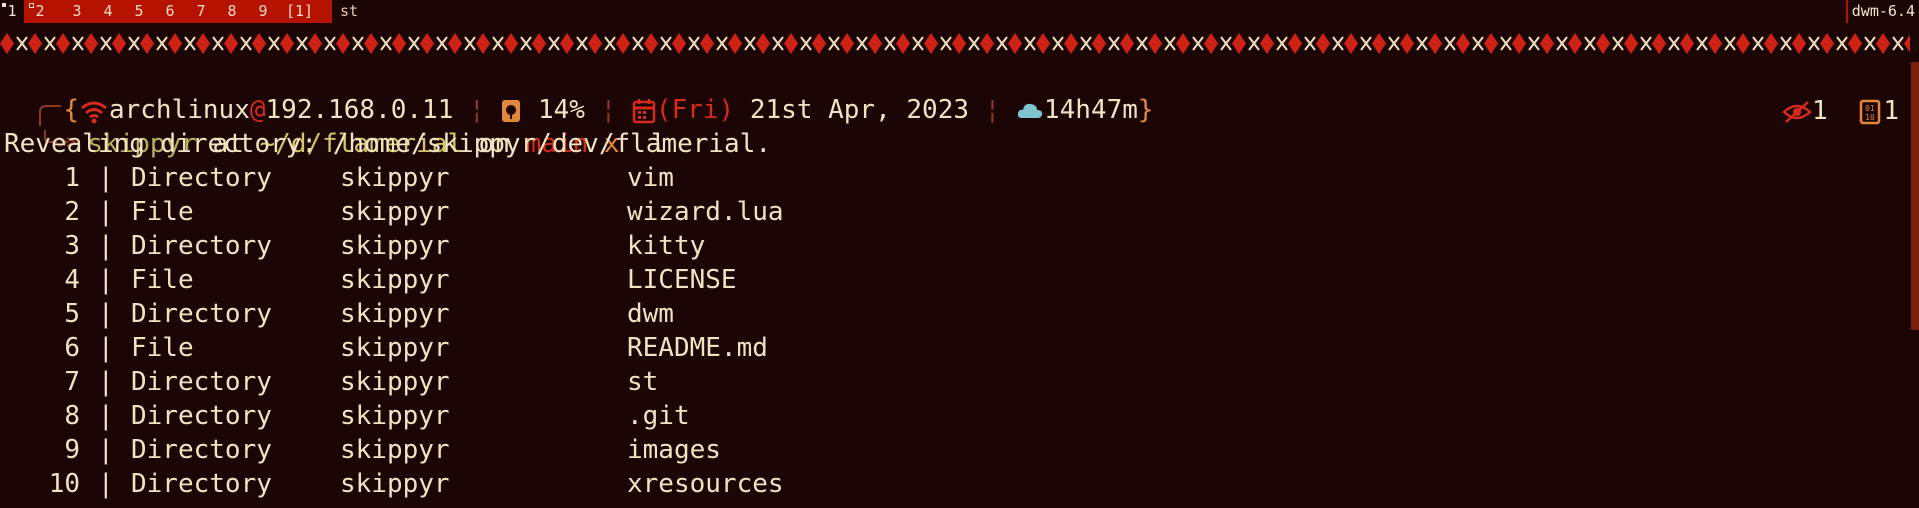  Describe the element at coordinates (1871, 117) in the screenshot. I see `svg-text: 10` at that location.